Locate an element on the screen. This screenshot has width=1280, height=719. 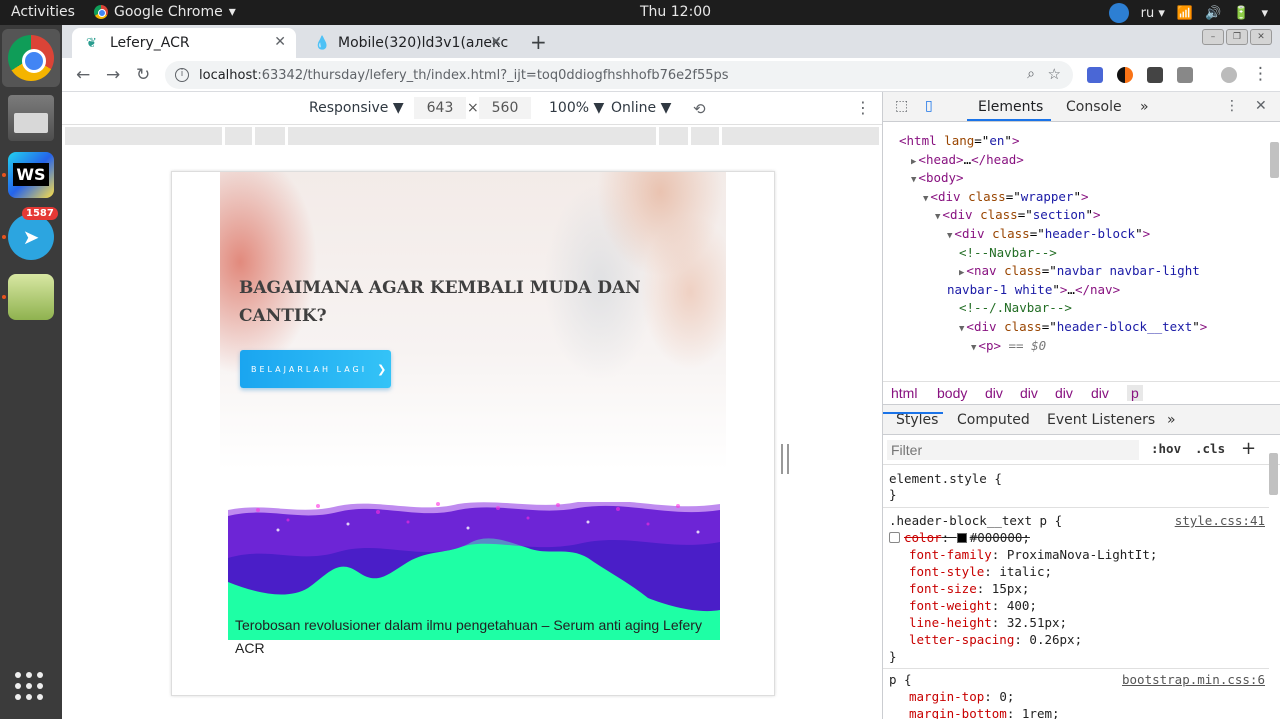
tab-lefery: ❦ Lefery_ACR ✕ is located at coordinates (184, 43).